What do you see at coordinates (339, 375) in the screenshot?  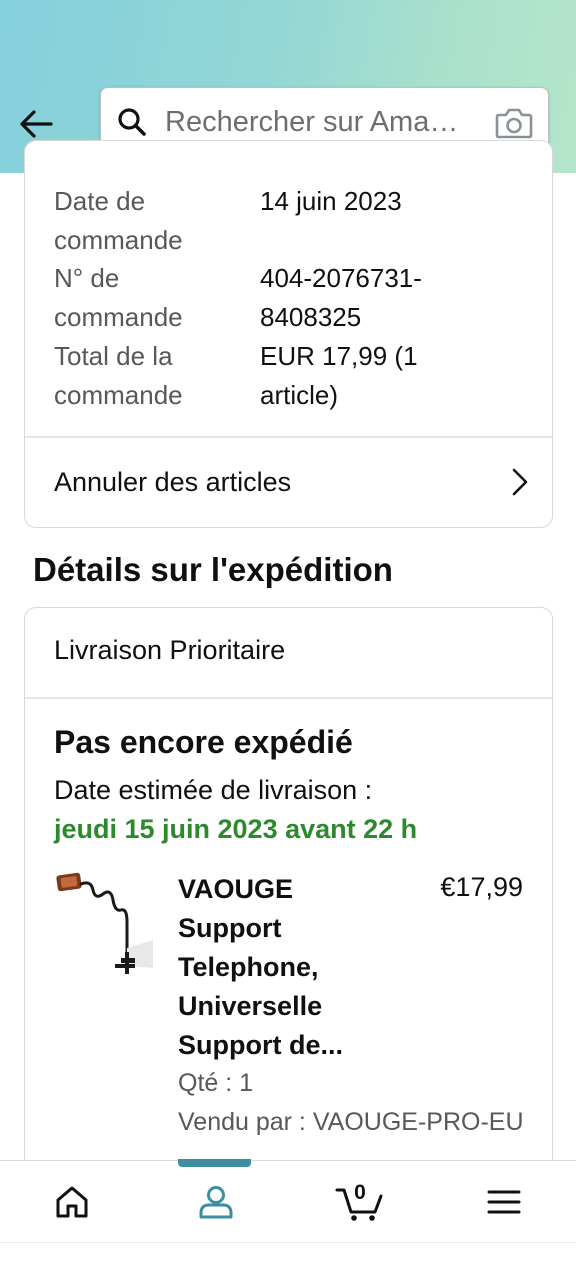 I see `order-total-value: EUR 17,99 (1 article)` at bounding box center [339, 375].